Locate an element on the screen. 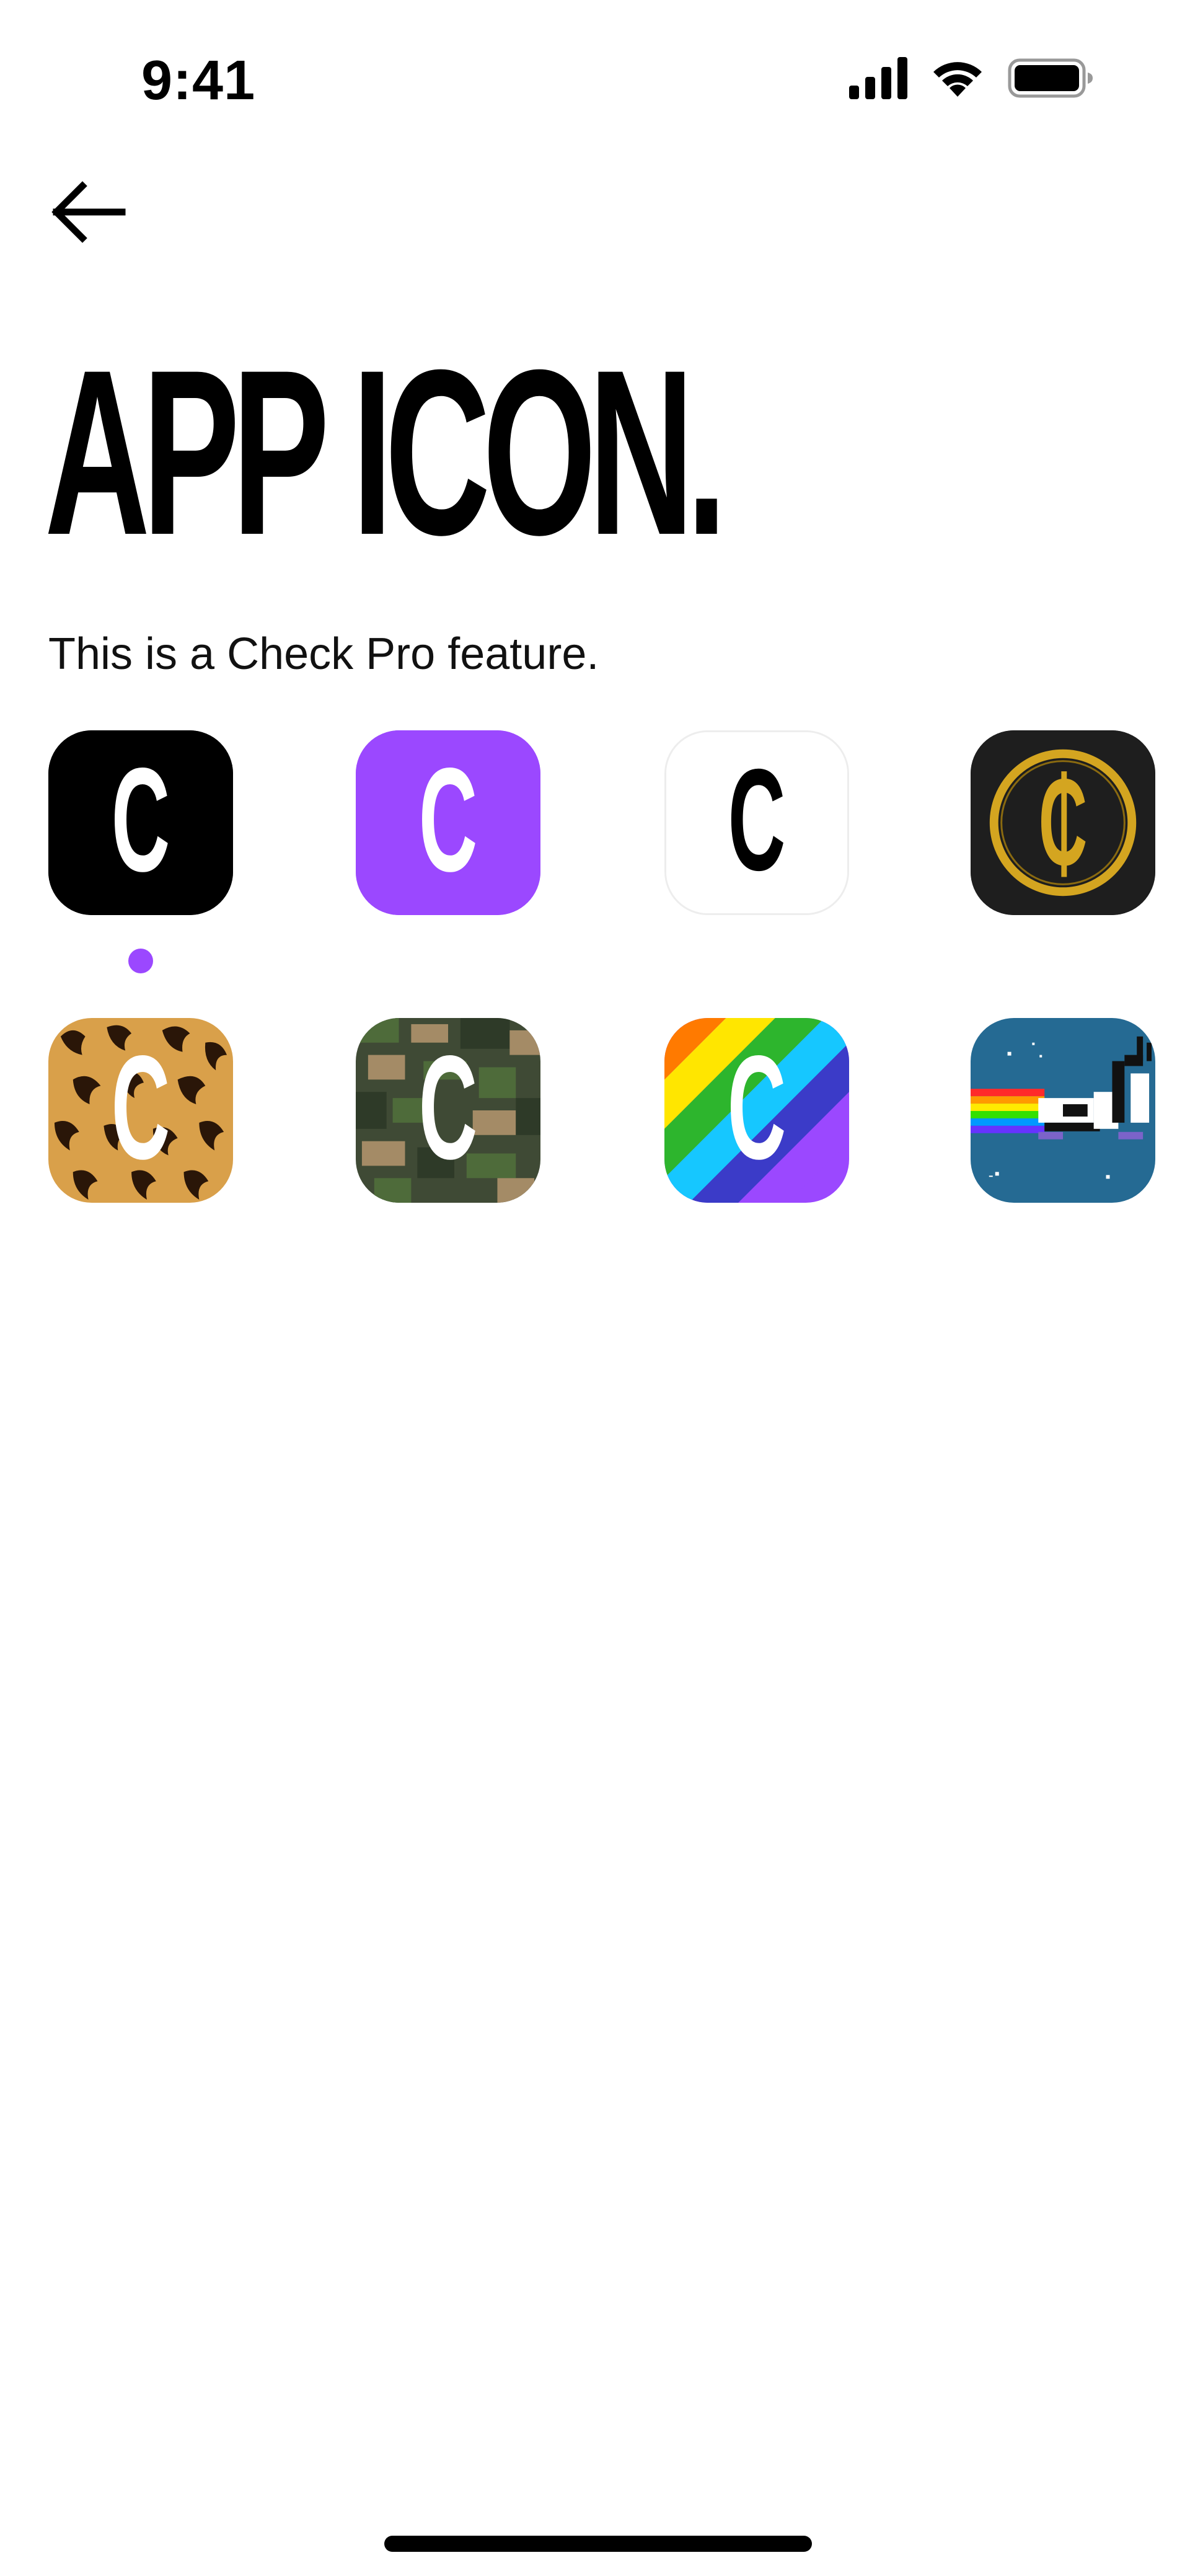 Image resolution: width=1190 pixels, height=2576 pixels. wifi-icon is located at coordinates (957, 80).